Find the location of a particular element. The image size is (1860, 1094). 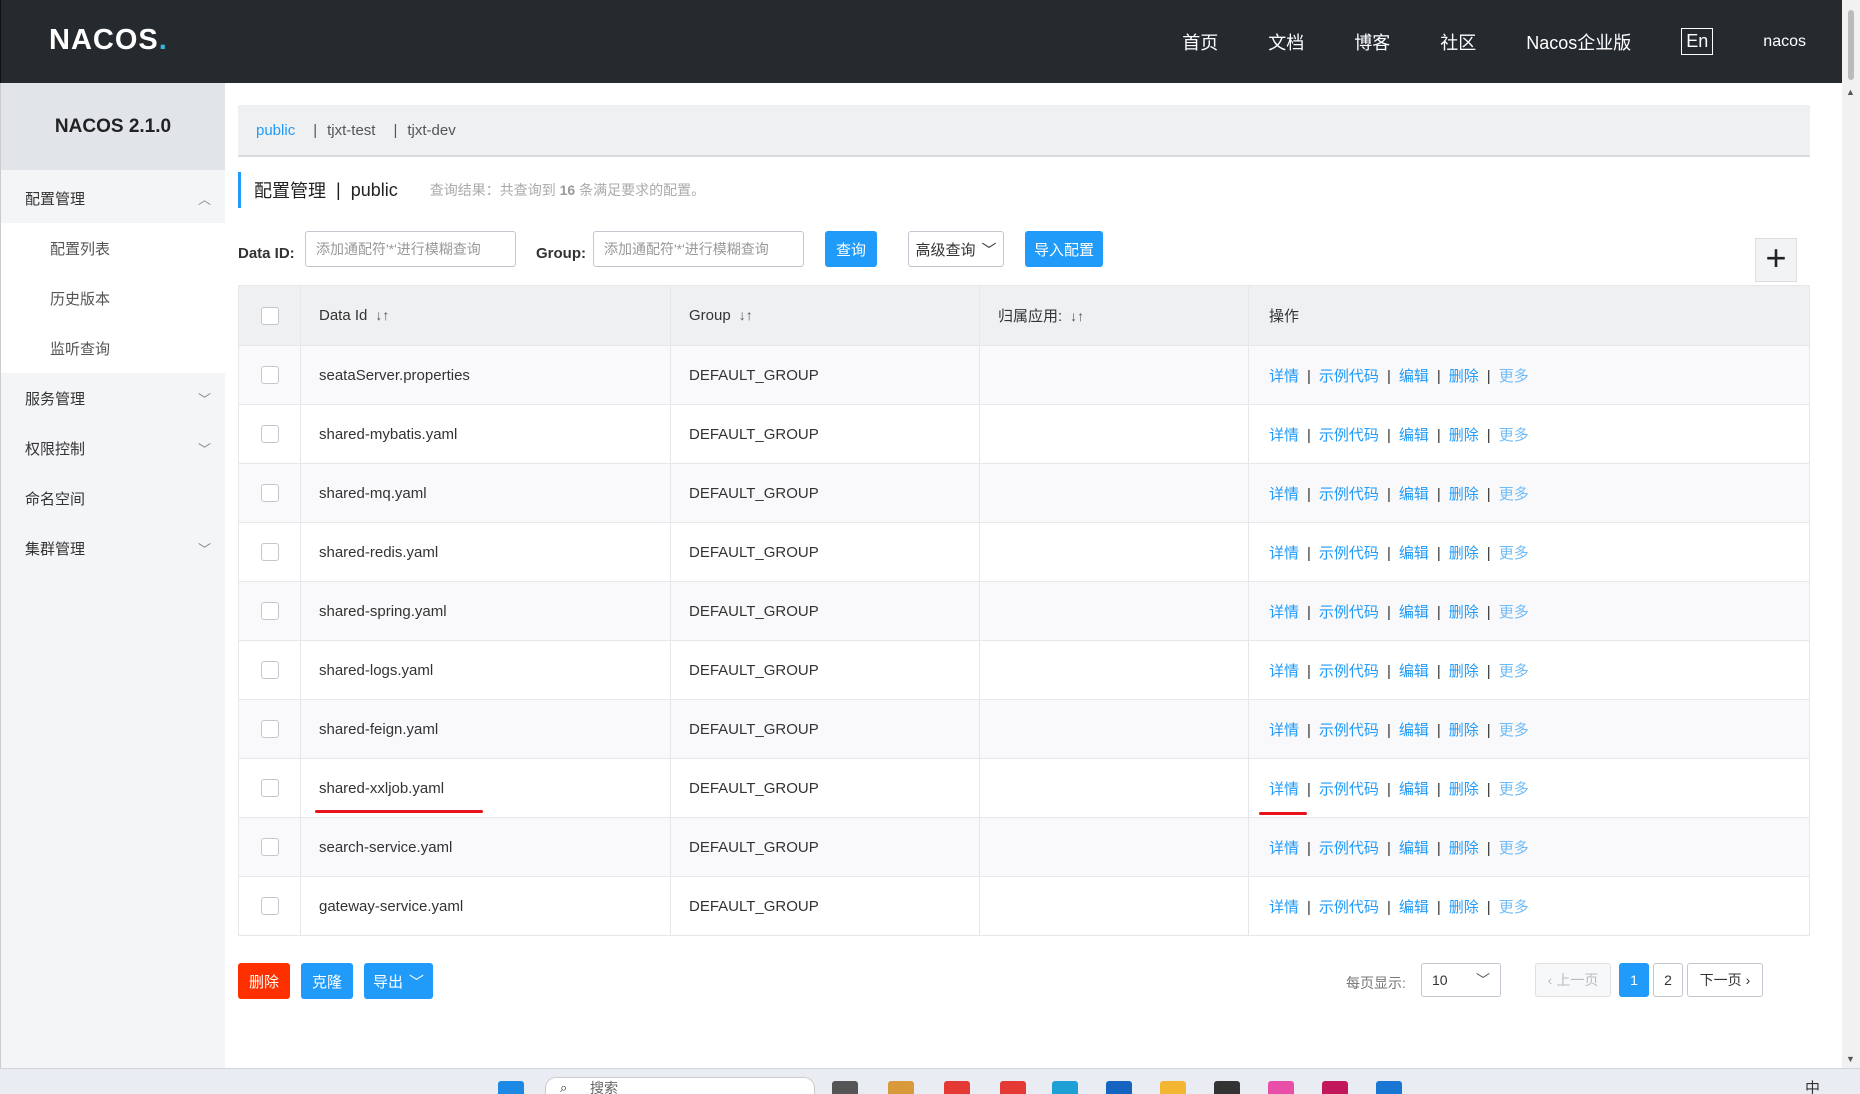

nav-docs: 文档 is located at coordinates (1286, 42).